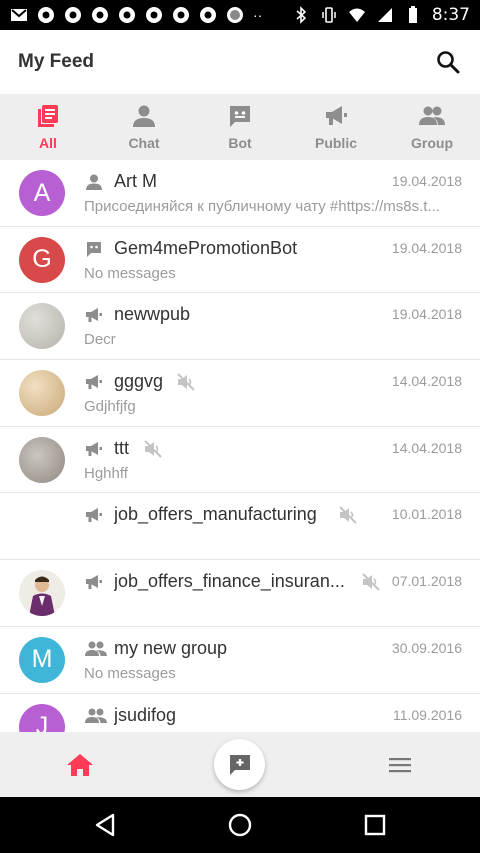 The height and width of the screenshot is (853, 480). What do you see at coordinates (384, 15) in the screenshot?
I see `signal-icon` at bounding box center [384, 15].